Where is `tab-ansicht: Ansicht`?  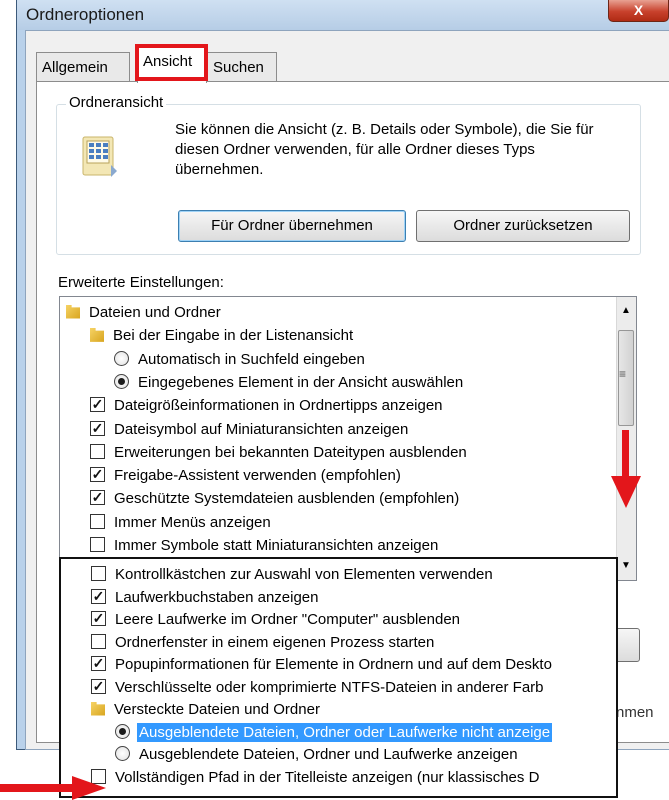
tab-ansicht: Ansicht is located at coordinates (172, 65).